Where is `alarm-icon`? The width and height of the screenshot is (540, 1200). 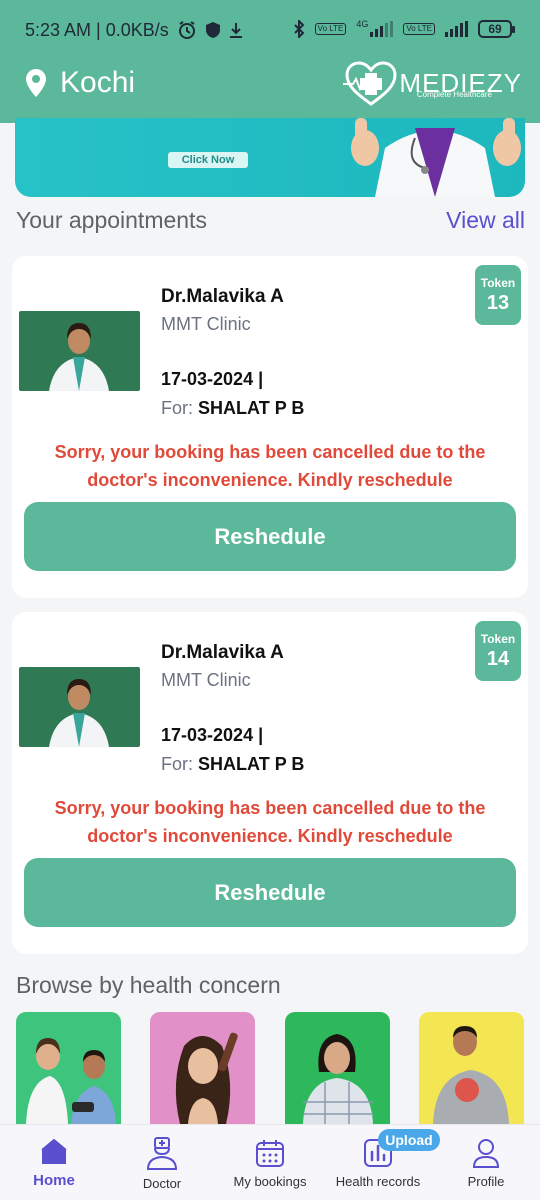
alarm-icon is located at coordinates (186, 30).